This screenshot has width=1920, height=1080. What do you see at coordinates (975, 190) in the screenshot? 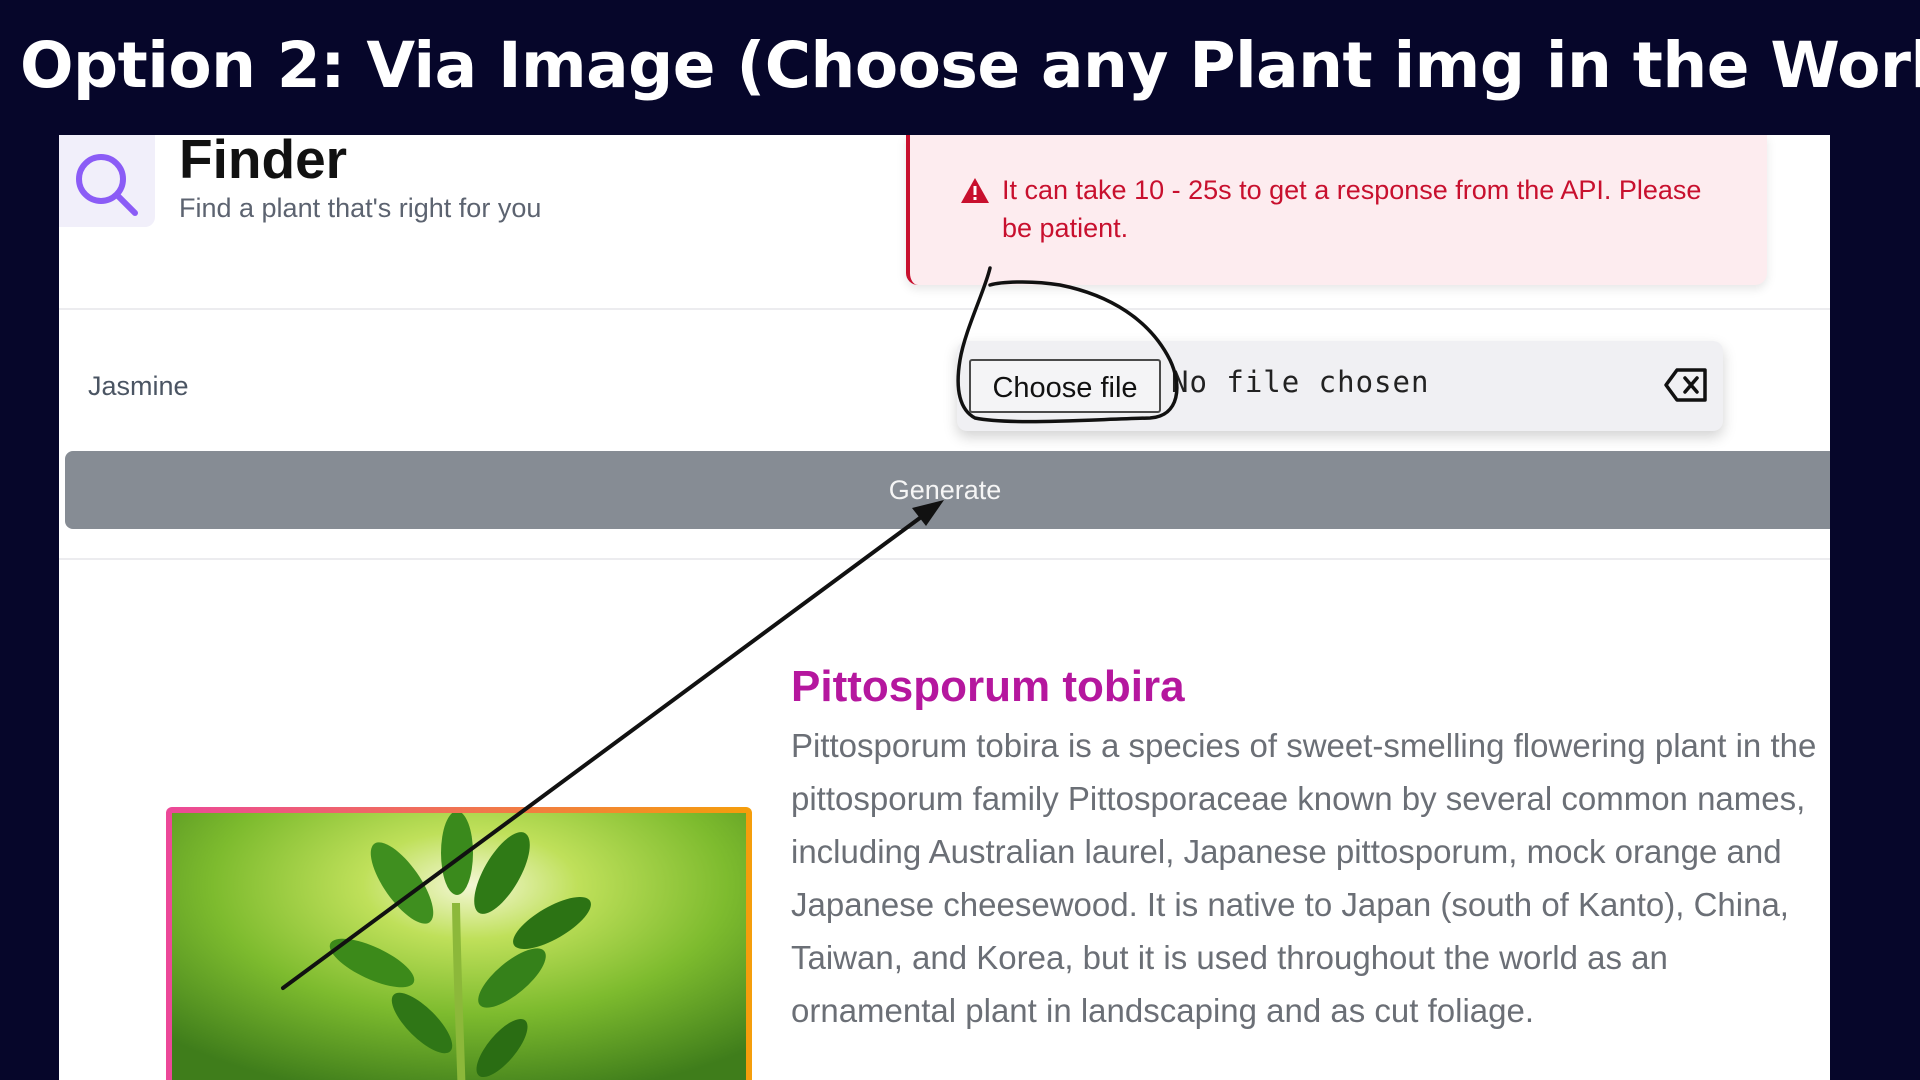
I see `warning-icon` at bounding box center [975, 190].